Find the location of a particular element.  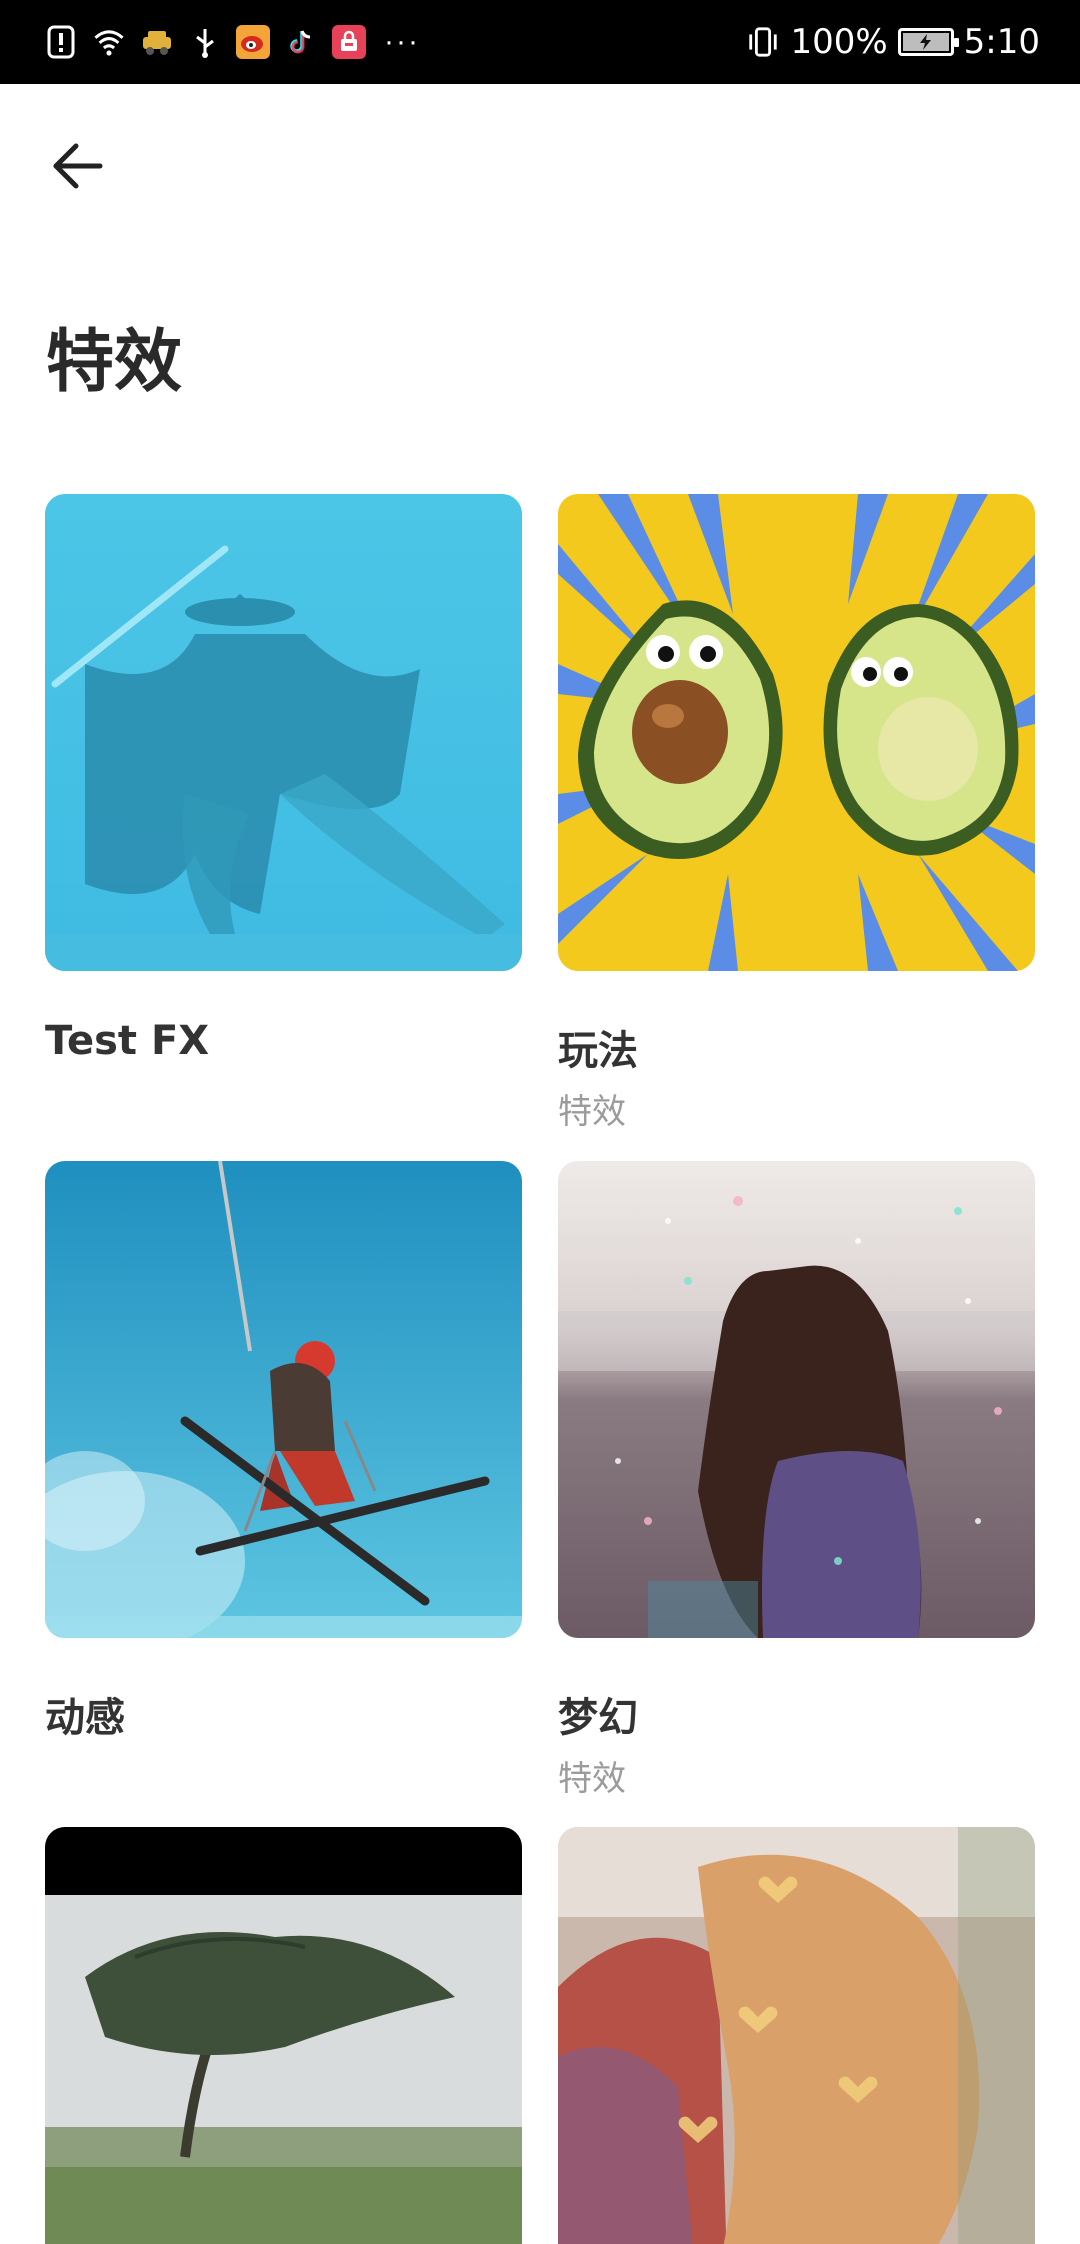

effect-title: 梦幻 is located at coordinates (598, 1718).